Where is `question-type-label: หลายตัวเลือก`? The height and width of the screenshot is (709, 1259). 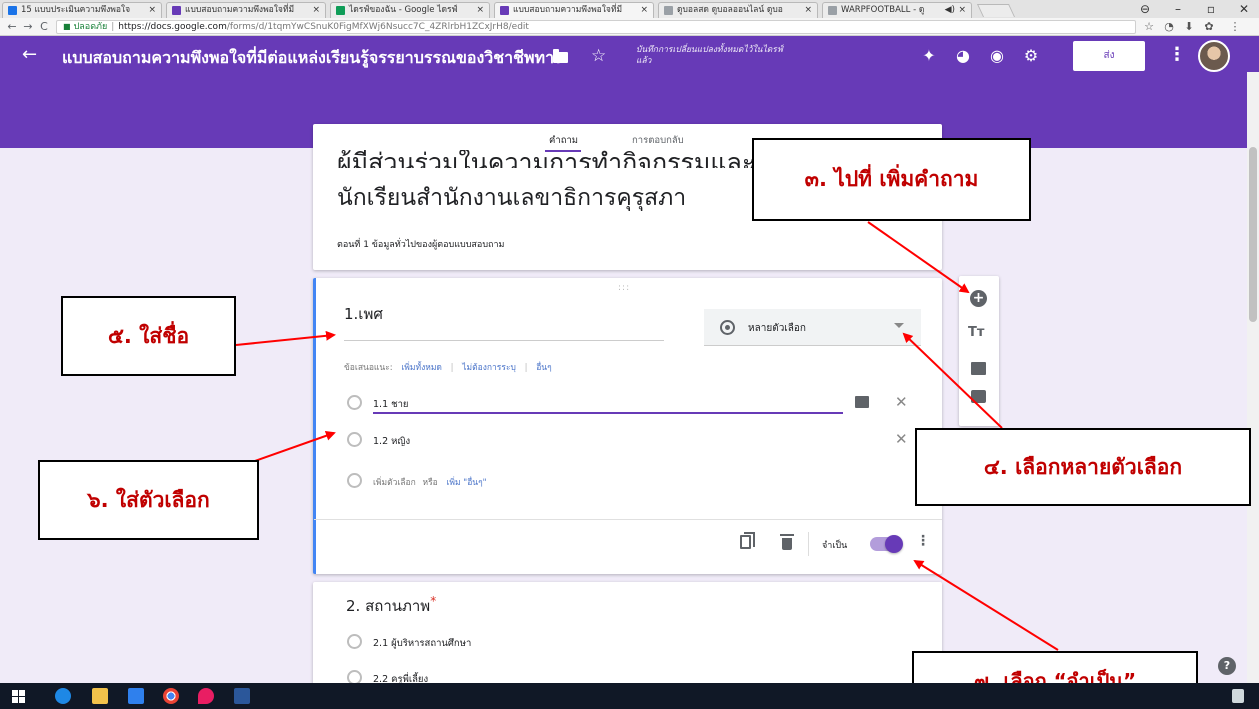
question-type-label: หลายตัวเลือก is located at coordinates (777, 328).